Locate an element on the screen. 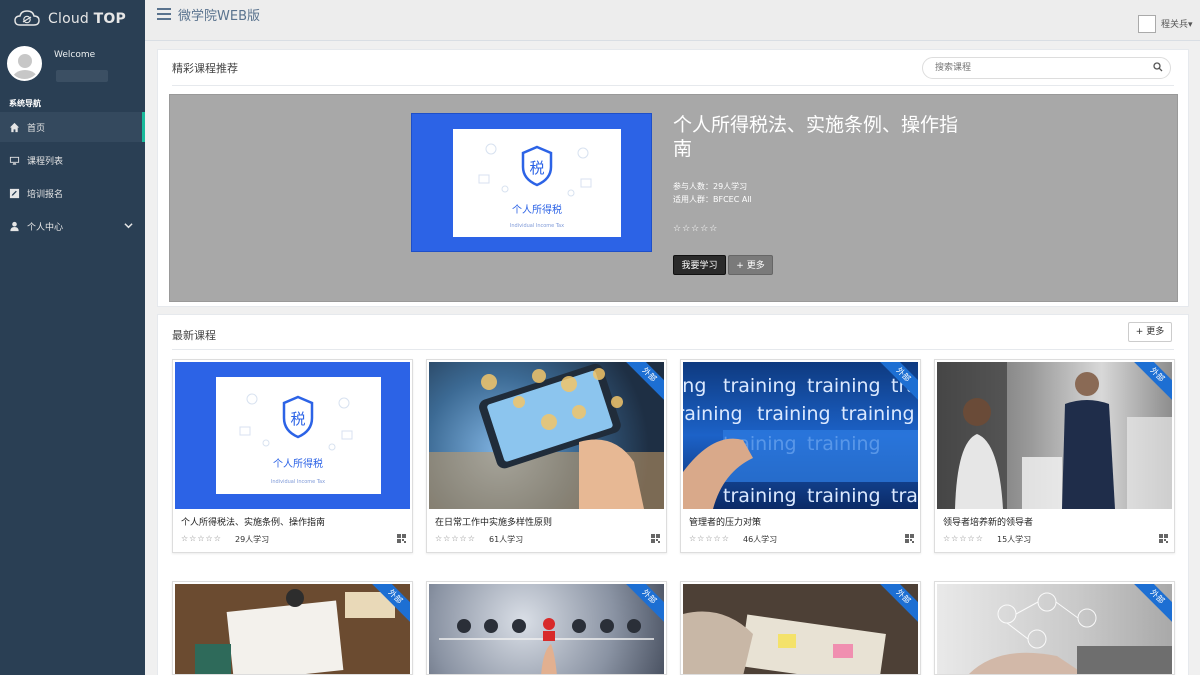 The width and height of the screenshot is (1200, 675). sidebar-item-training-signup: 培训报名 is located at coordinates (72, 193).